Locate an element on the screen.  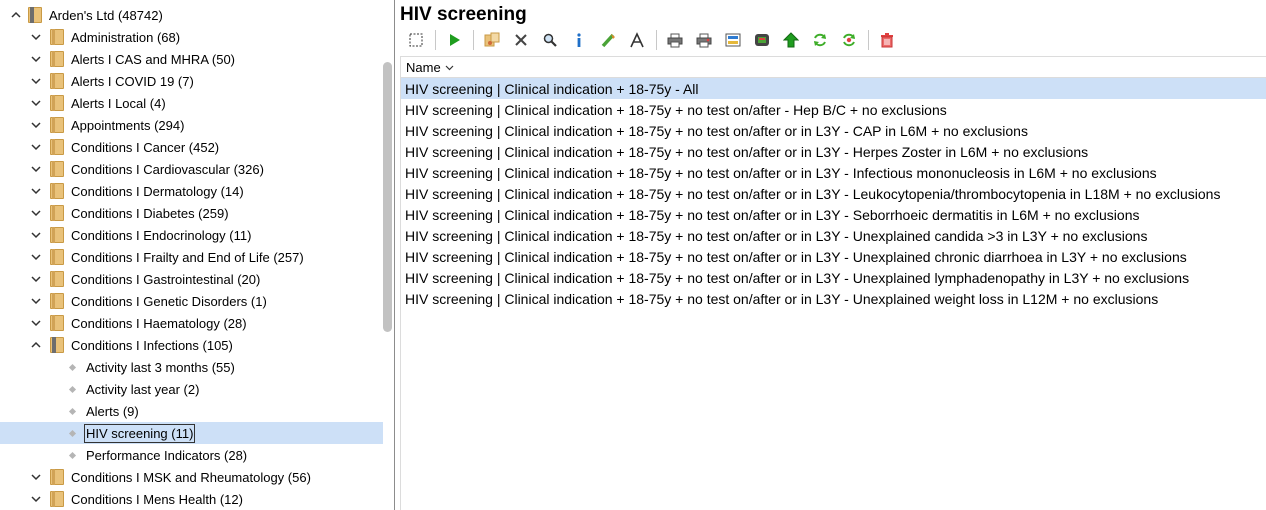
tree-folder-label: Conditions I Diabetes (259) is located at coordinates (150, 213).